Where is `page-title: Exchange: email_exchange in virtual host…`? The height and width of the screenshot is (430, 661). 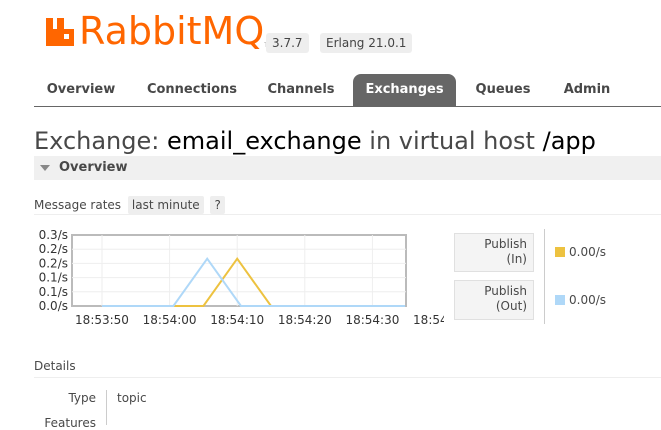
page-title: Exchange: email_exchange in virtual host… is located at coordinates (315, 141).